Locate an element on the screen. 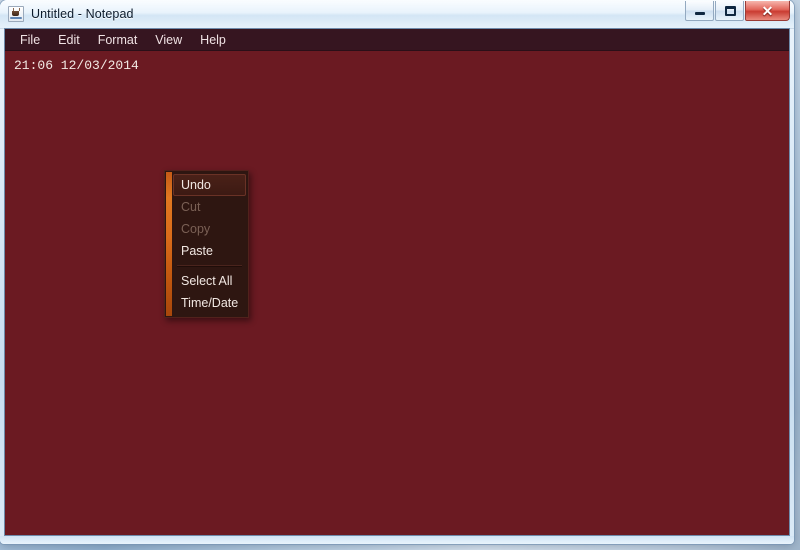 This screenshot has width=800, height=550. document-text: 21:06 12/03/2014 is located at coordinates (76, 65).